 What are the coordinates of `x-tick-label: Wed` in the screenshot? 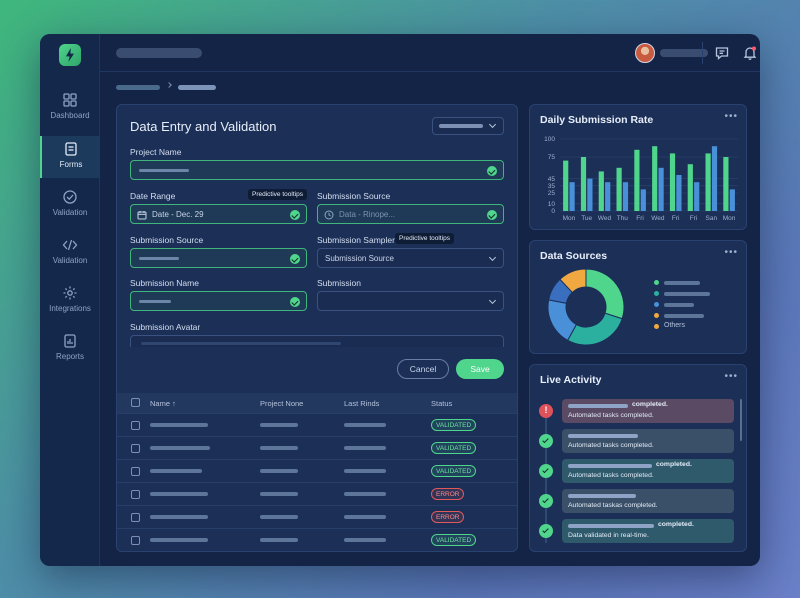 It's located at (658, 218).